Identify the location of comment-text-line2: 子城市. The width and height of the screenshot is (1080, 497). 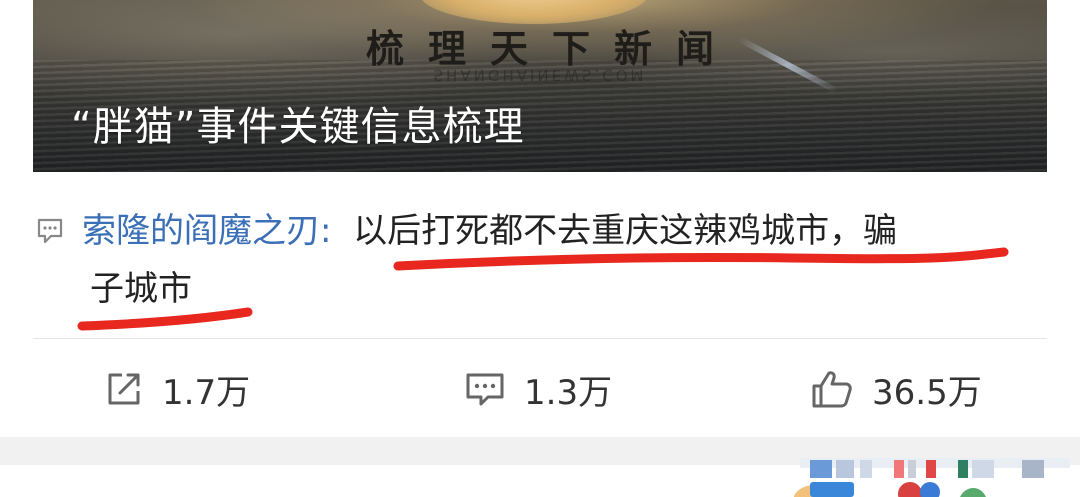
(141, 289).